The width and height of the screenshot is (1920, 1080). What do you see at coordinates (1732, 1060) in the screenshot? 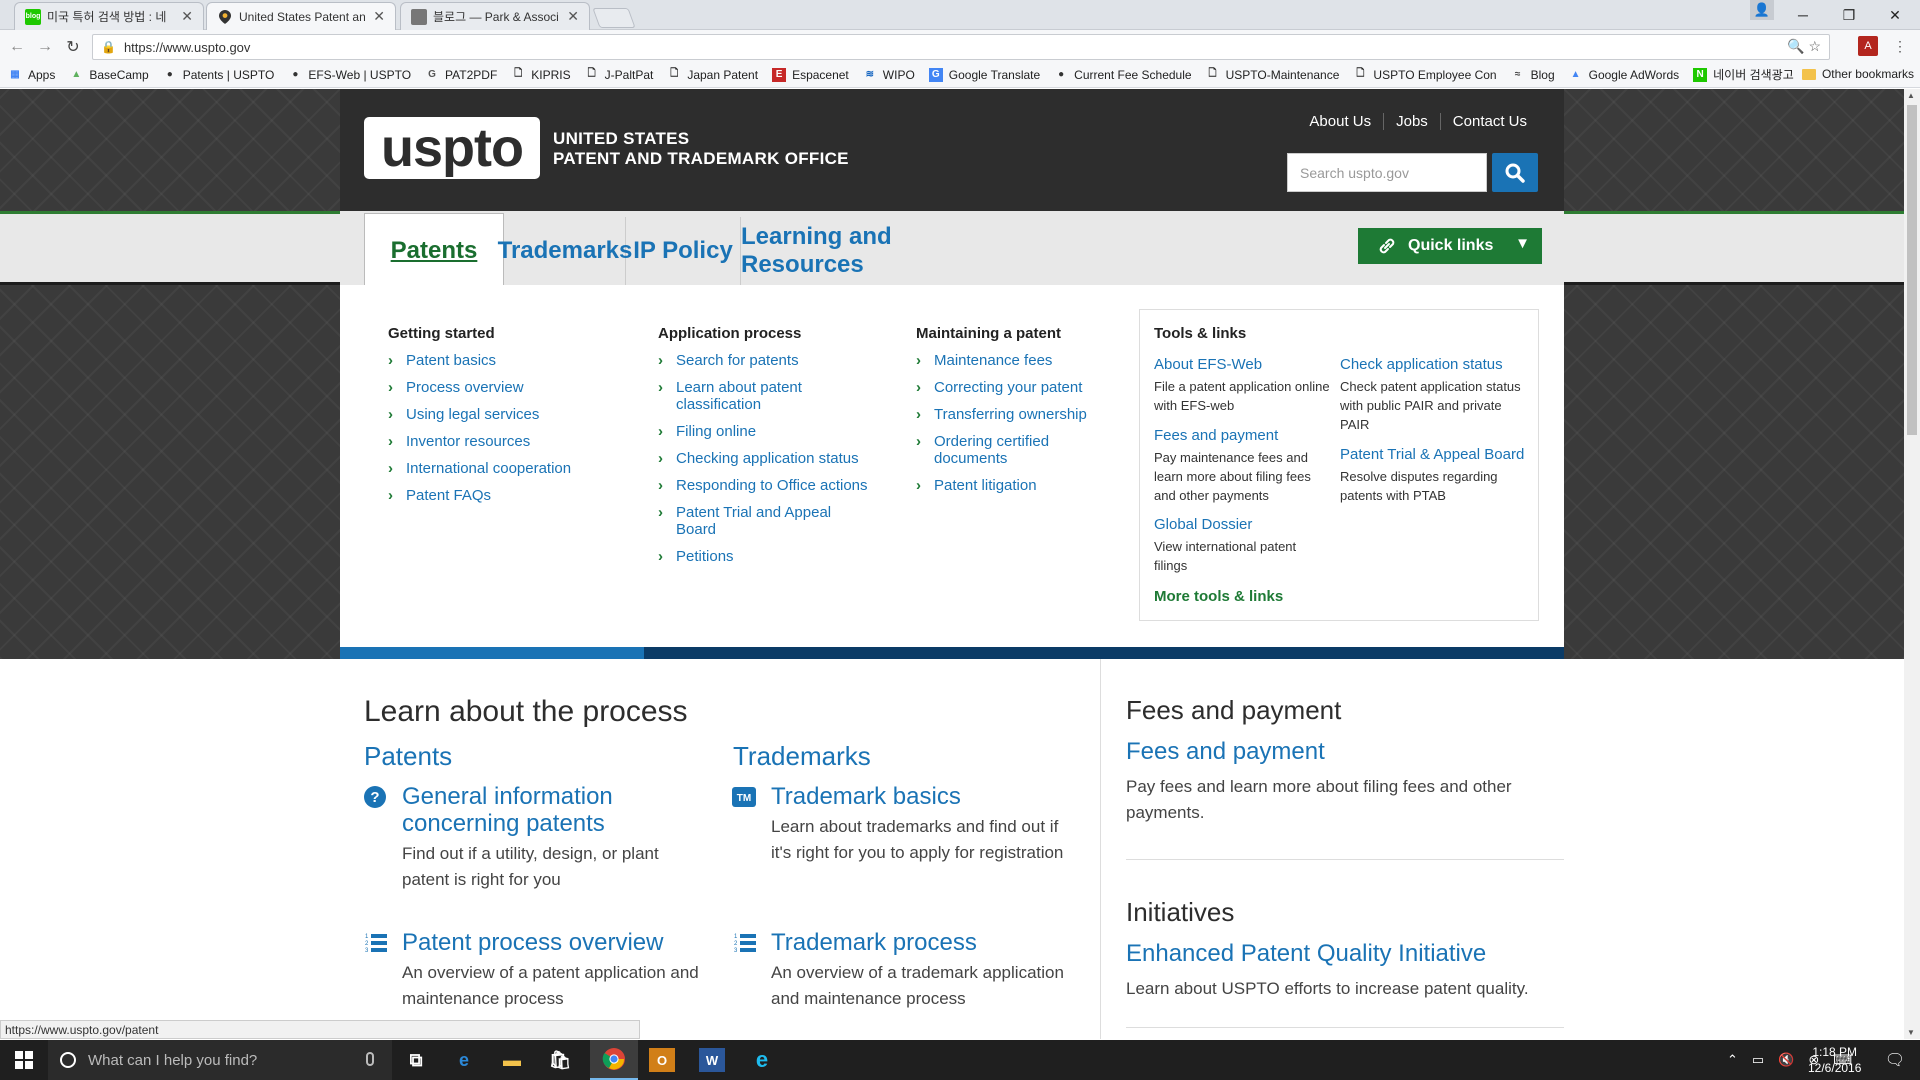
I see `chevron-up-icon: ⌃` at bounding box center [1732, 1060].